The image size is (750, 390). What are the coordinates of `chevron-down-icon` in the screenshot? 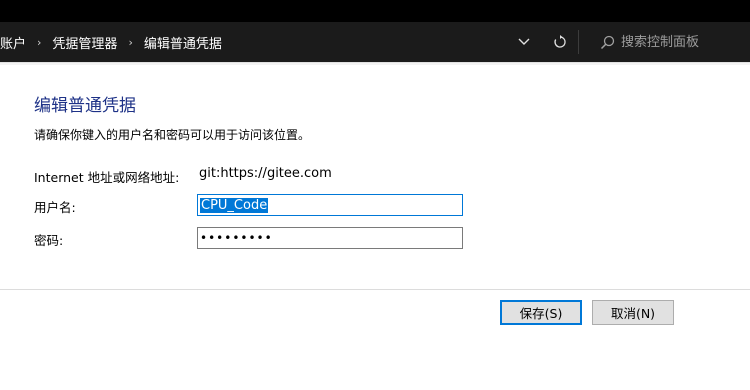 It's located at (524, 41).